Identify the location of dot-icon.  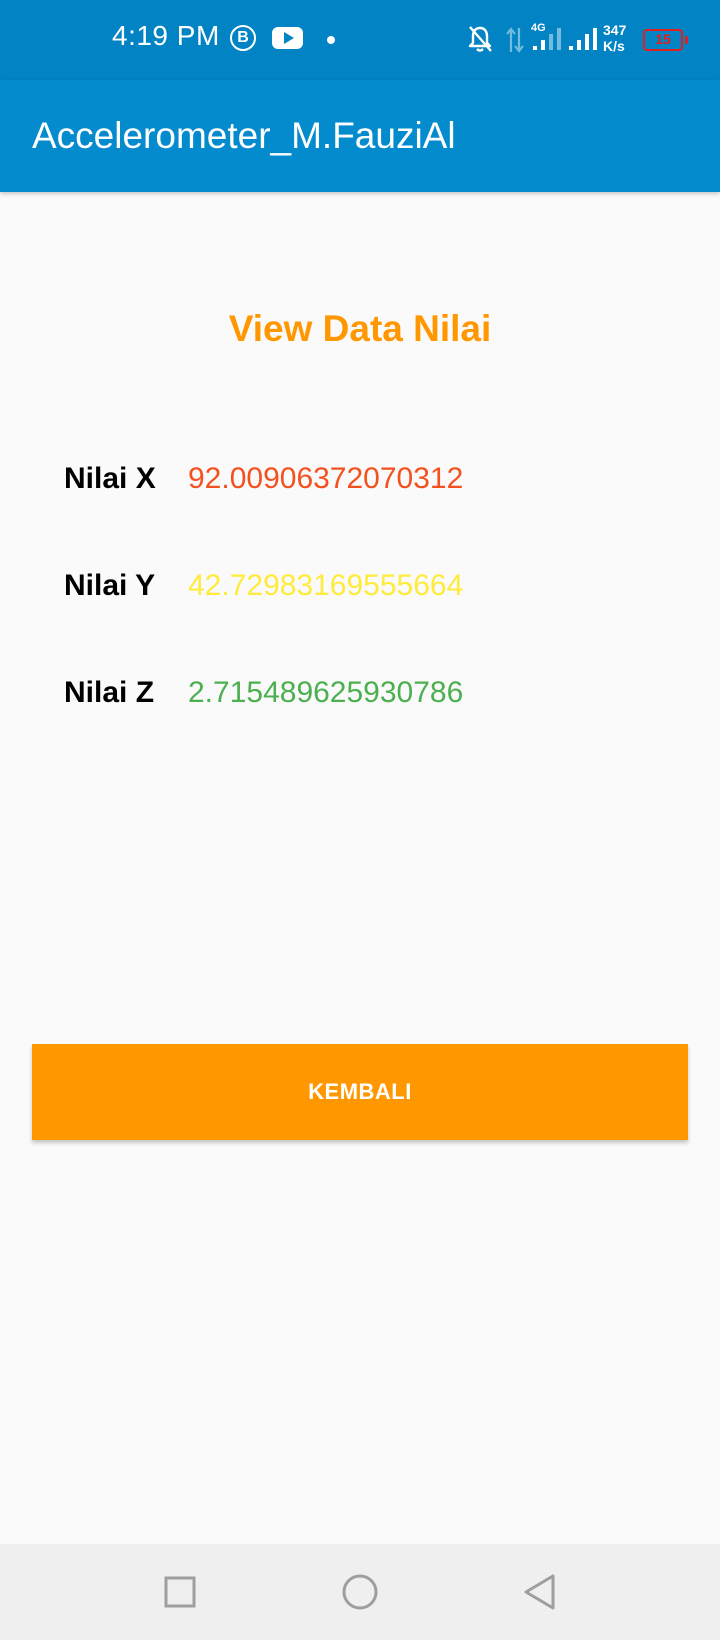
(331, 40).